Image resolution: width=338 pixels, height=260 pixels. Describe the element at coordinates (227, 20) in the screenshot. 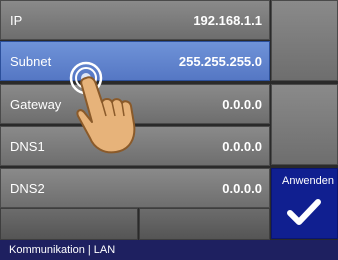

I see `ip-value: 192.168.1.1` at that location.